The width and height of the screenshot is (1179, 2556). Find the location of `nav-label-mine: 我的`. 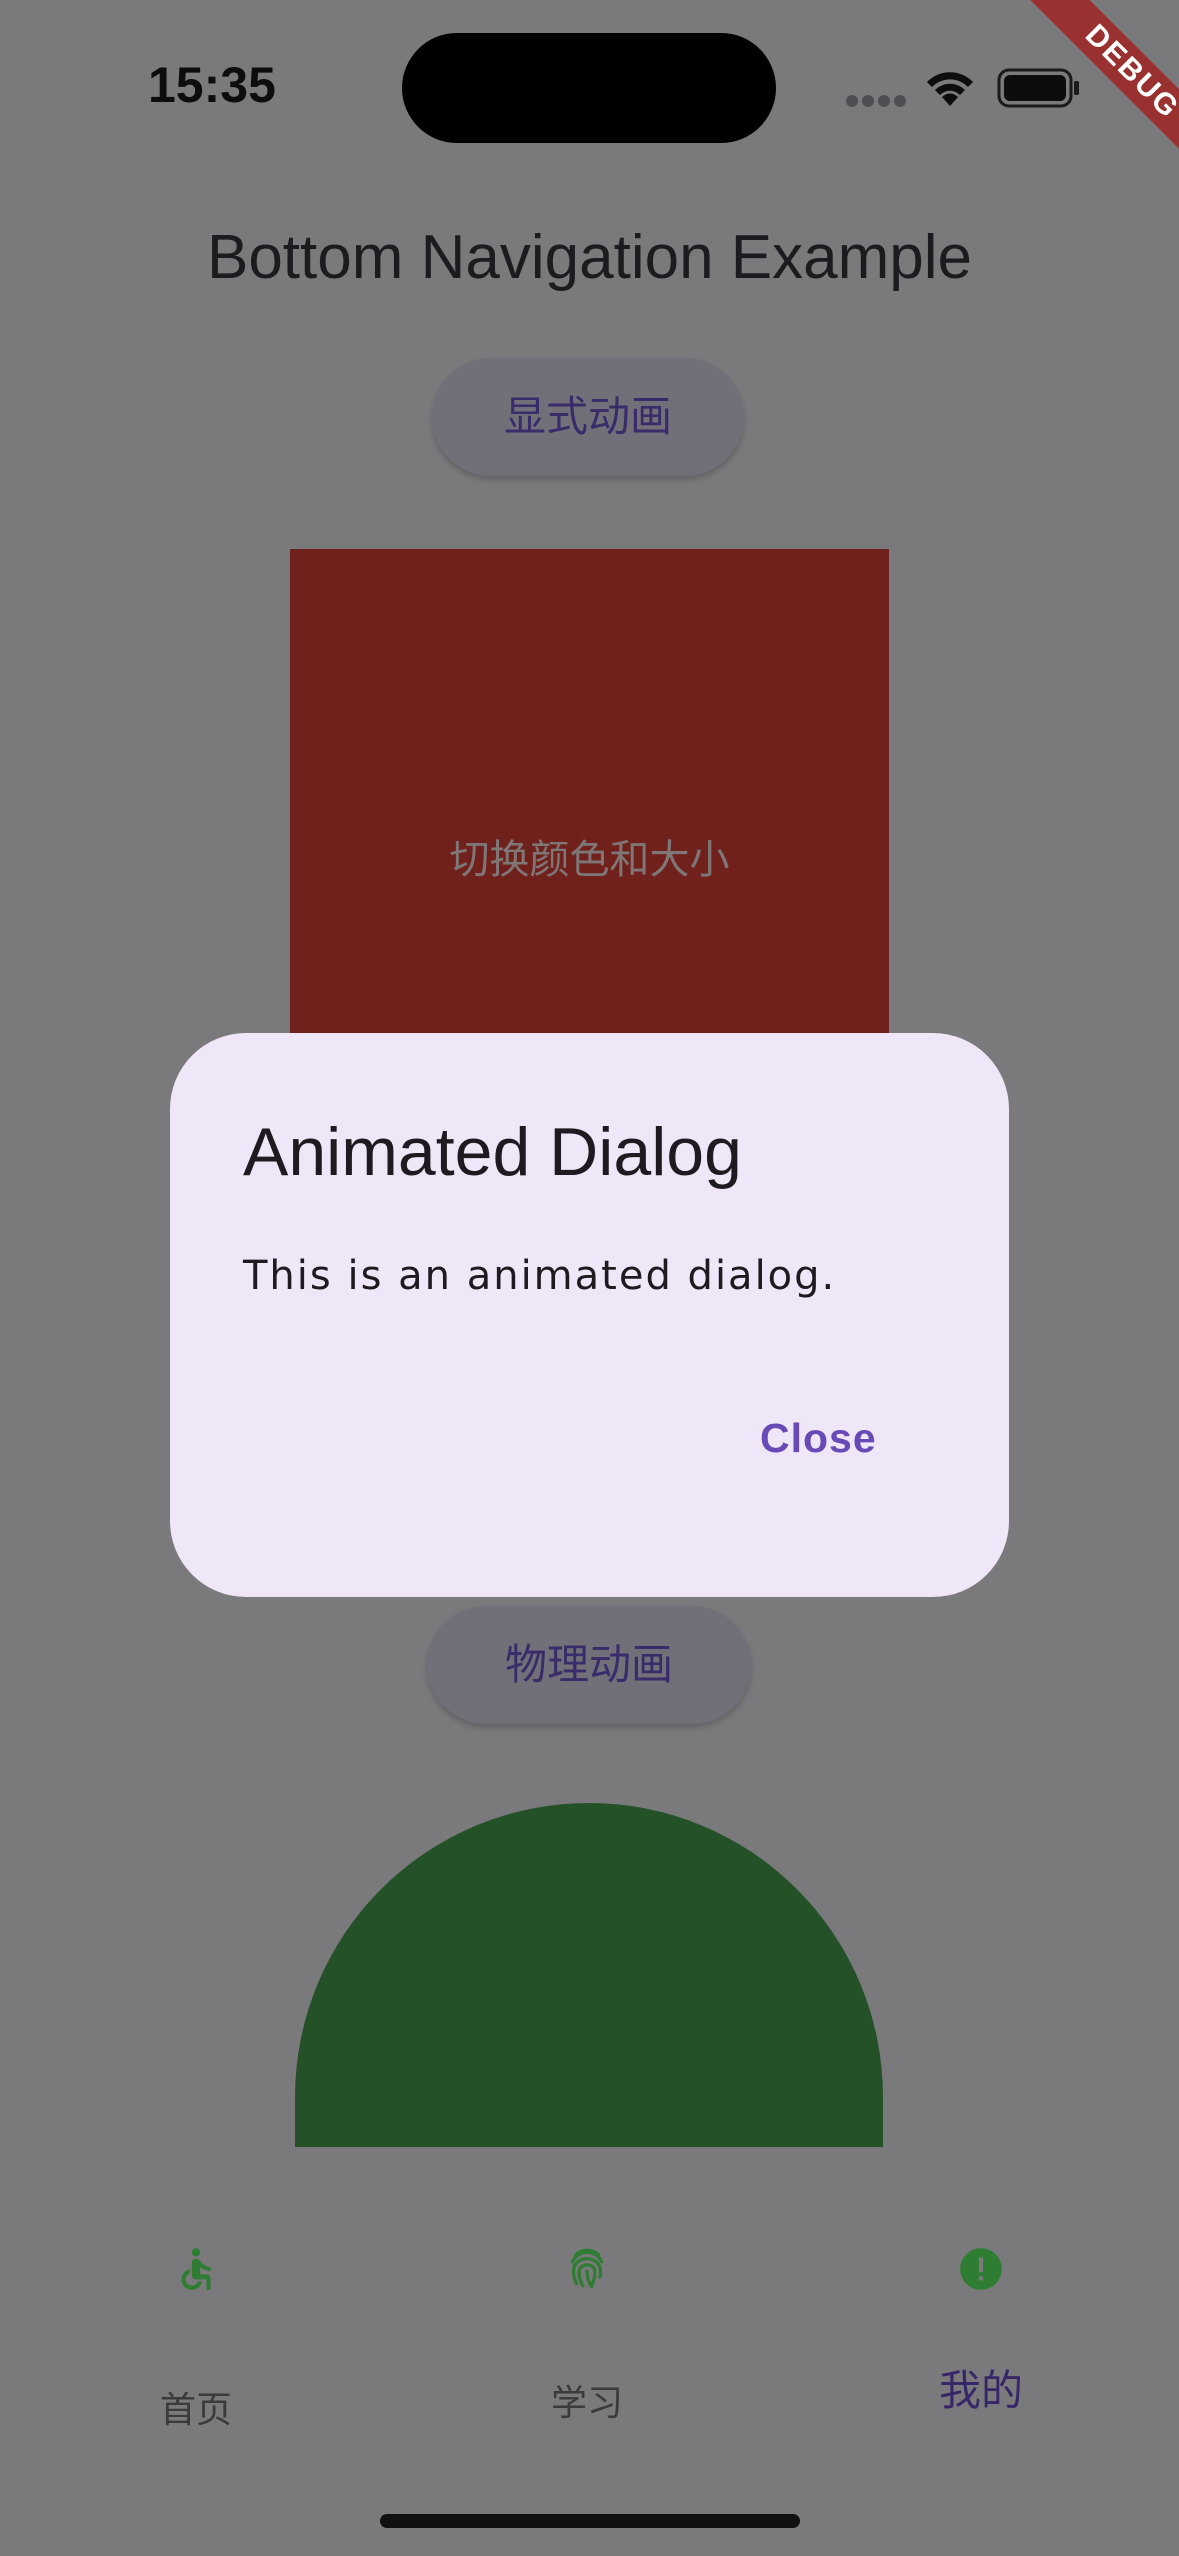

nav-label-mine: 我的 is located at coordinates (980, 2390).